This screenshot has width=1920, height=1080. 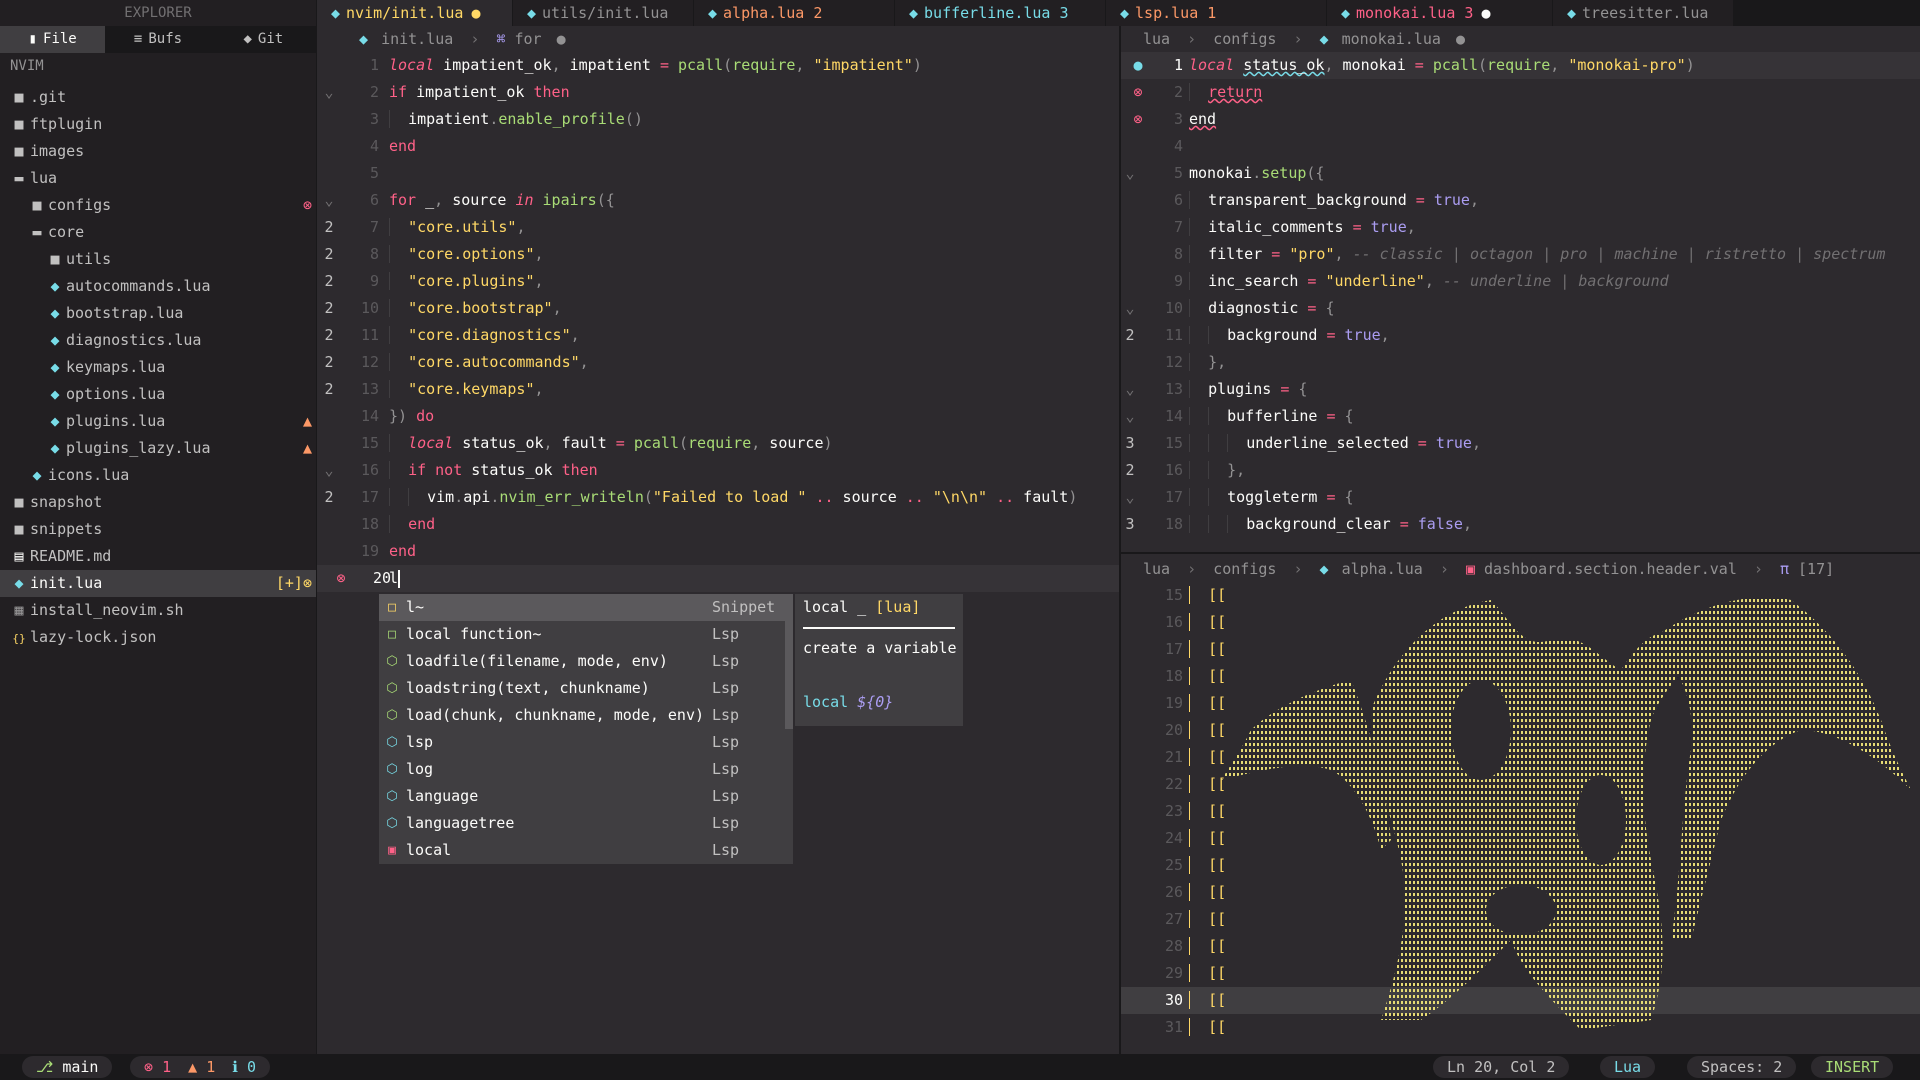 I want to click on tree-item-label: diagnostics.lua, so click(x=134, y=340).